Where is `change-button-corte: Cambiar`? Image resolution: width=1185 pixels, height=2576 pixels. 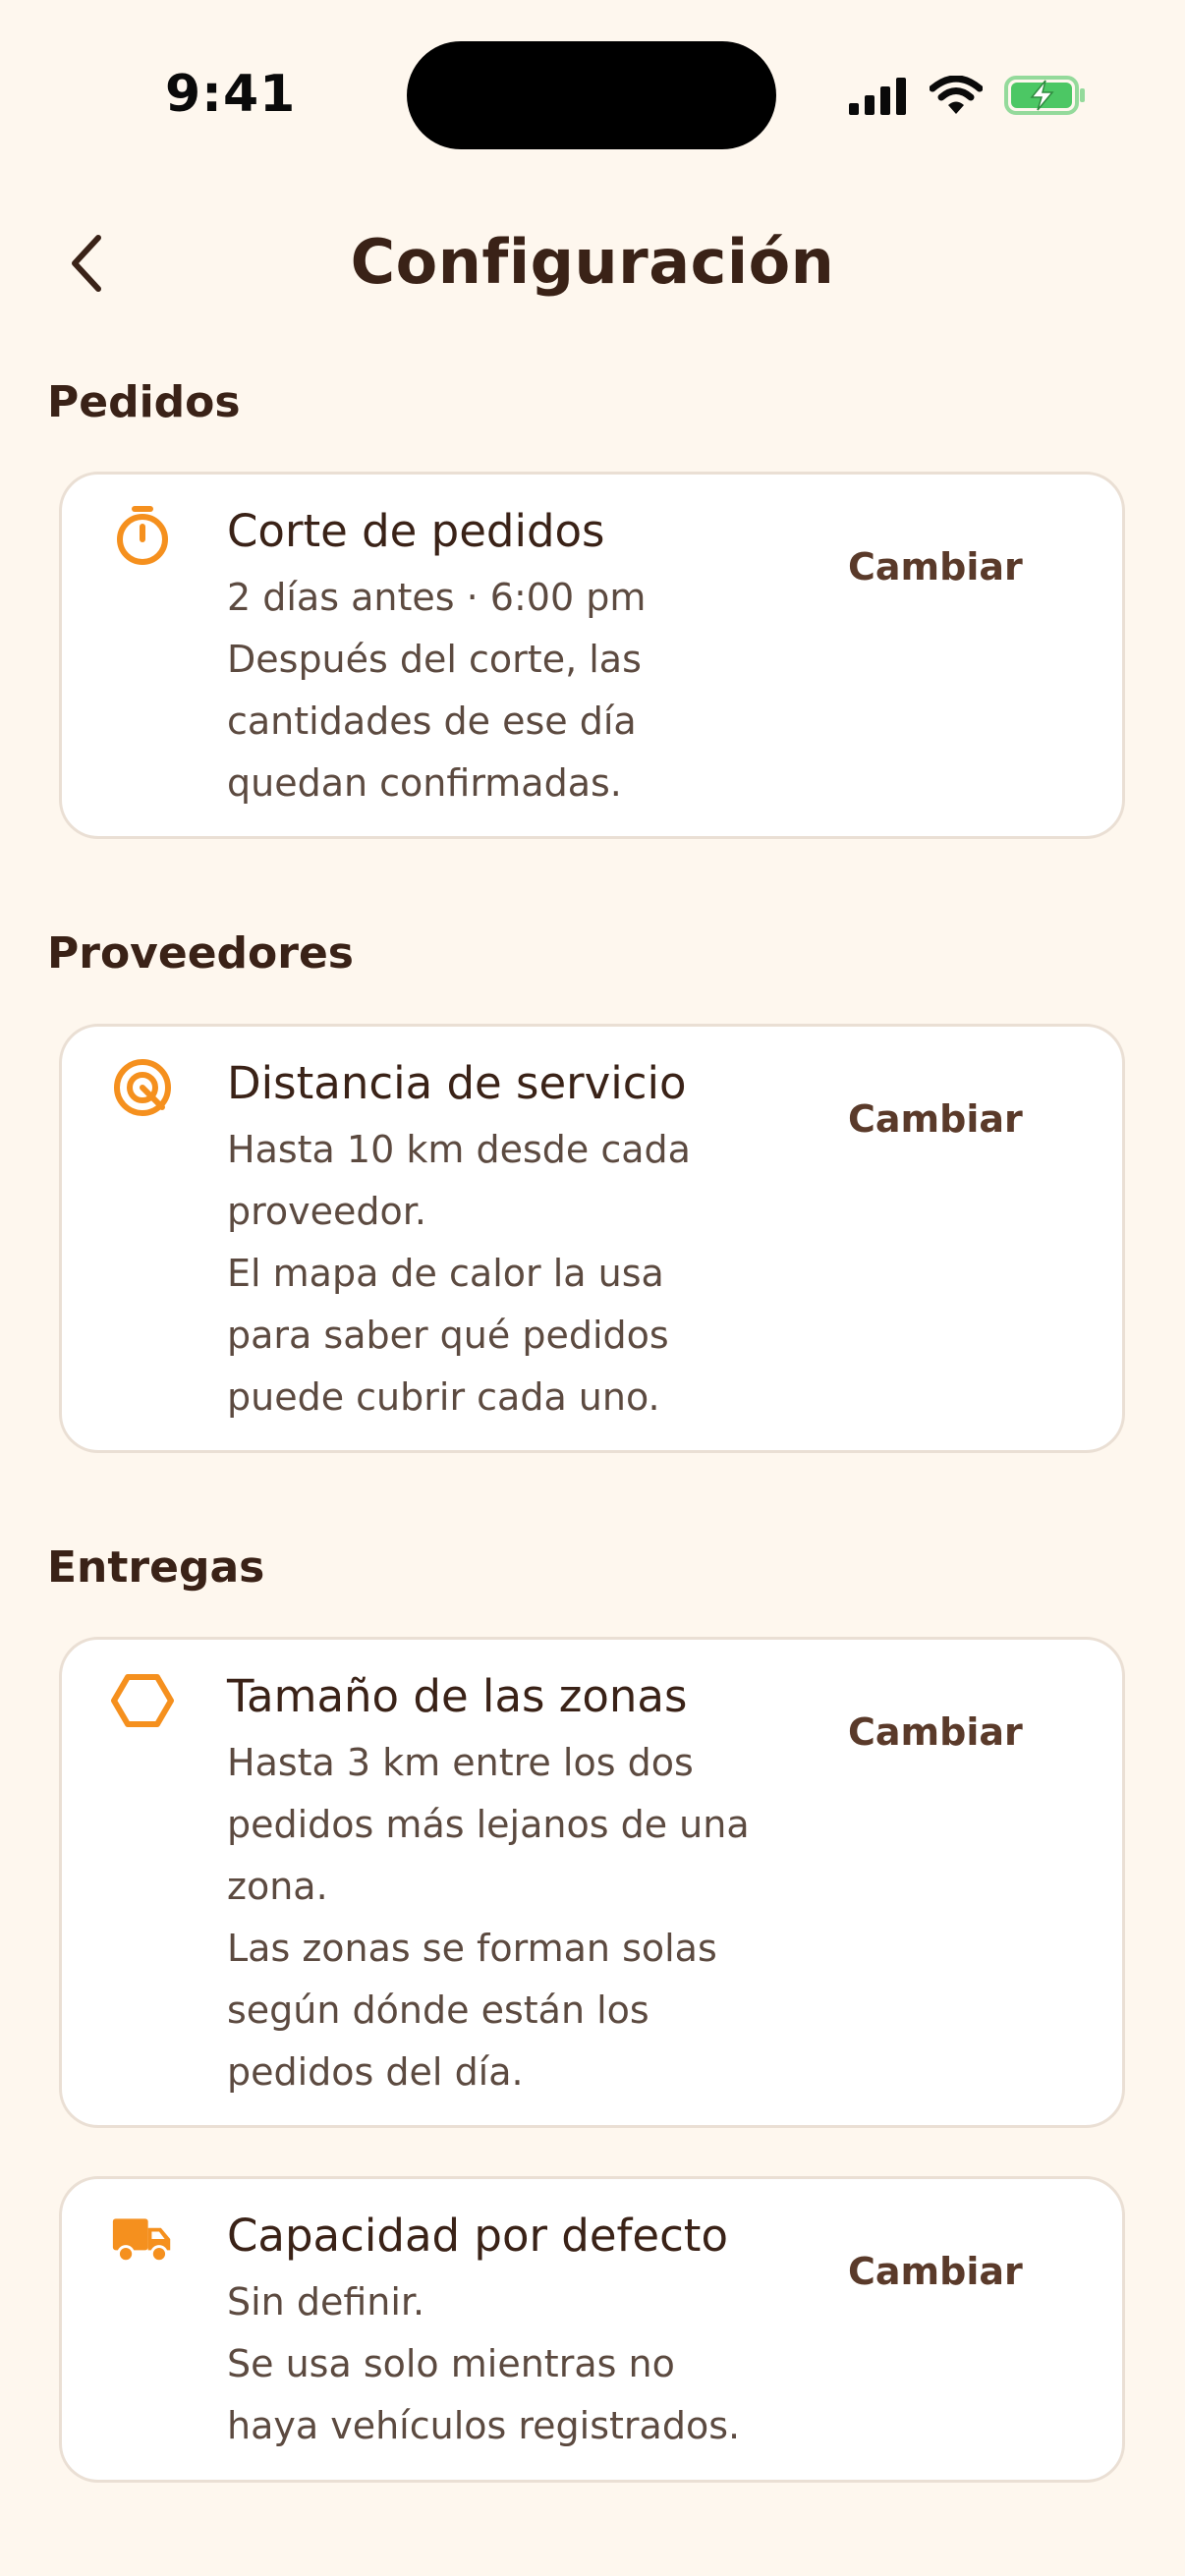
change-button-corte: Cambiar is located at coordinates (951, 566).